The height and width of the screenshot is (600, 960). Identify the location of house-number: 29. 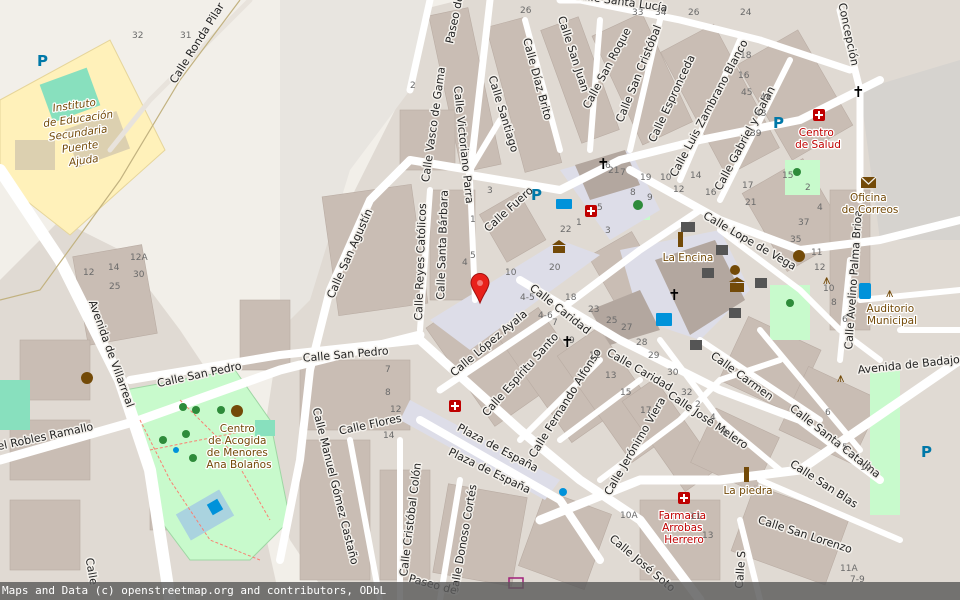
(654, 356).